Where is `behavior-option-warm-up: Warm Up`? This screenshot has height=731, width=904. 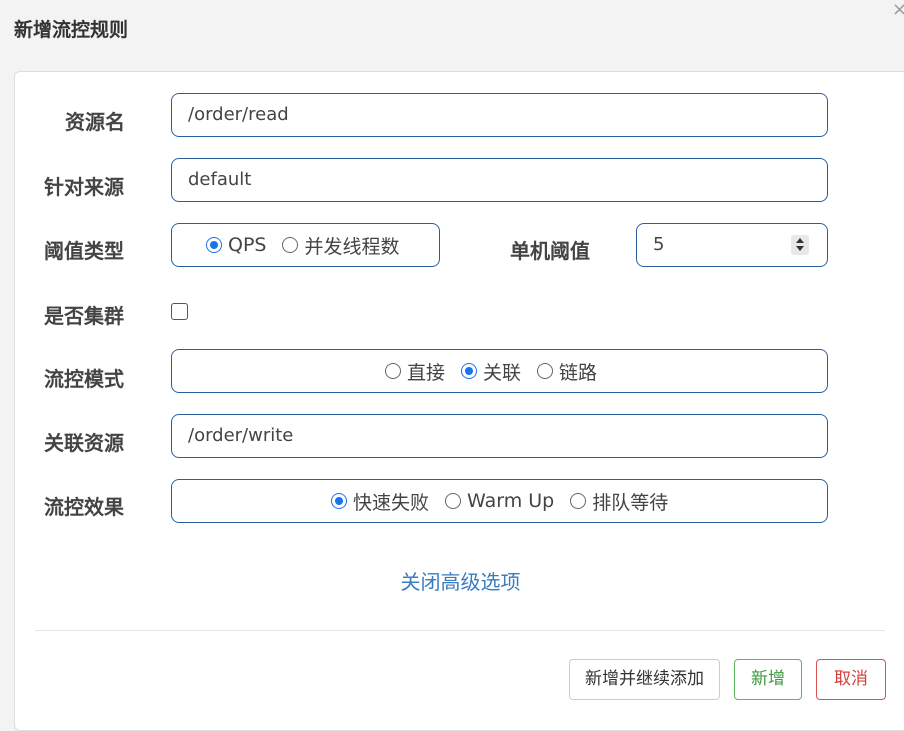 behavior-option-warm-up: Warm Up is located at coordinates (499, 501).